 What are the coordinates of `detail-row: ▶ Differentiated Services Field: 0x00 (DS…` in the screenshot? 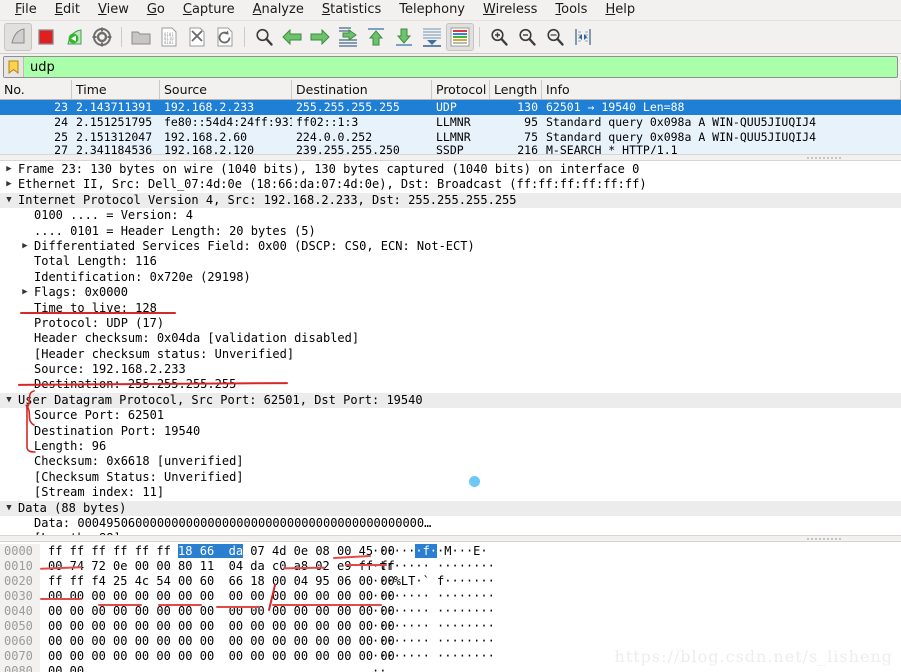 It's located at (450, 246).